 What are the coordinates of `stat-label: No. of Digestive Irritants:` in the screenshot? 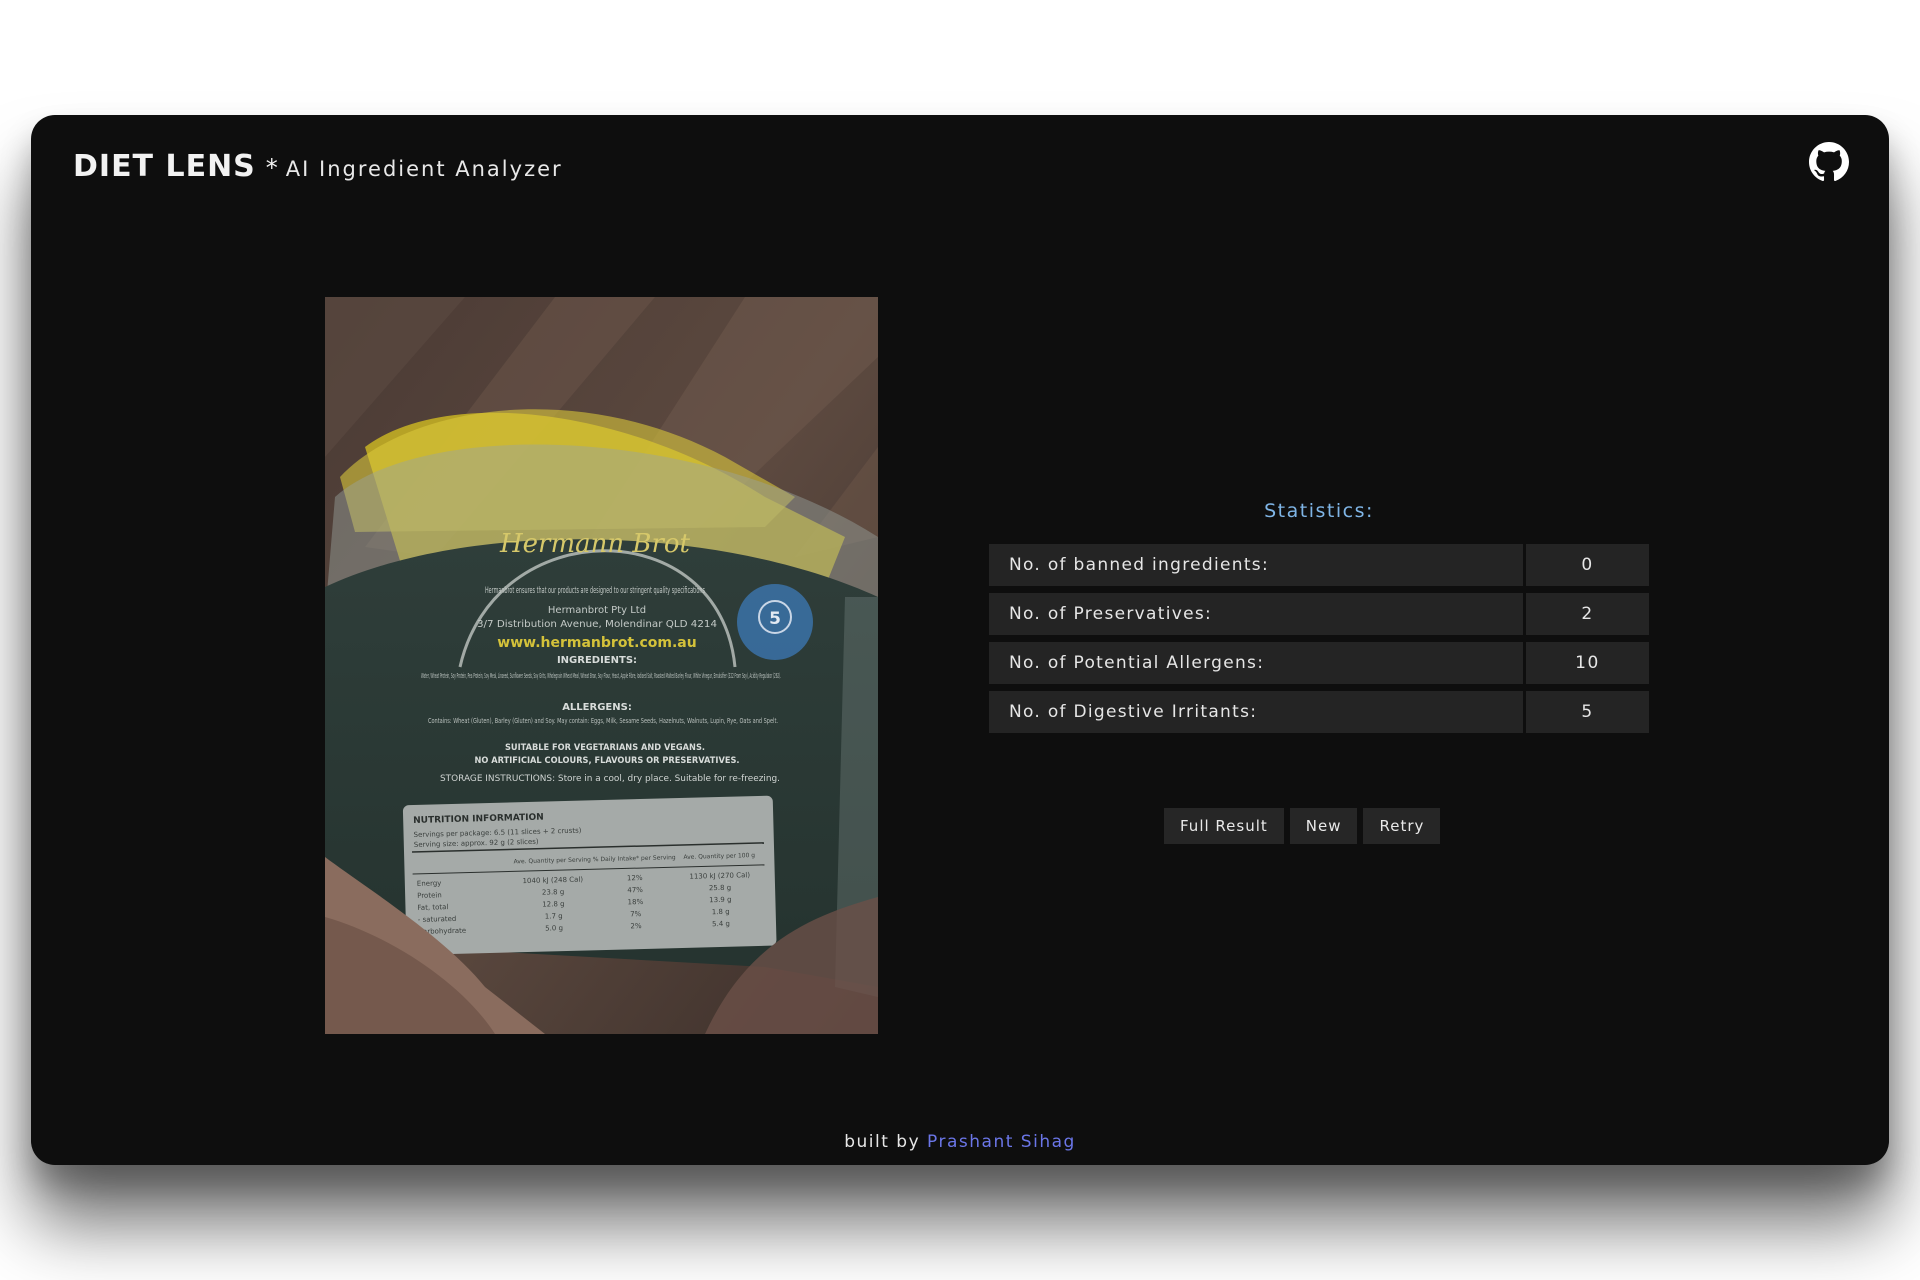 It's located at (1256, 712).